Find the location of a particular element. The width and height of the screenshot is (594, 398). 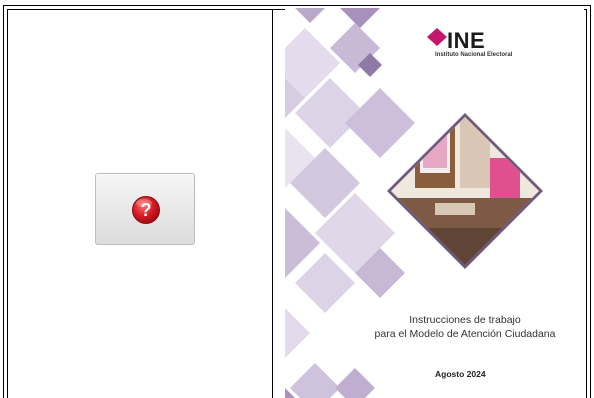

question-mark-glyph: ? is located at coordinates (146, 210).